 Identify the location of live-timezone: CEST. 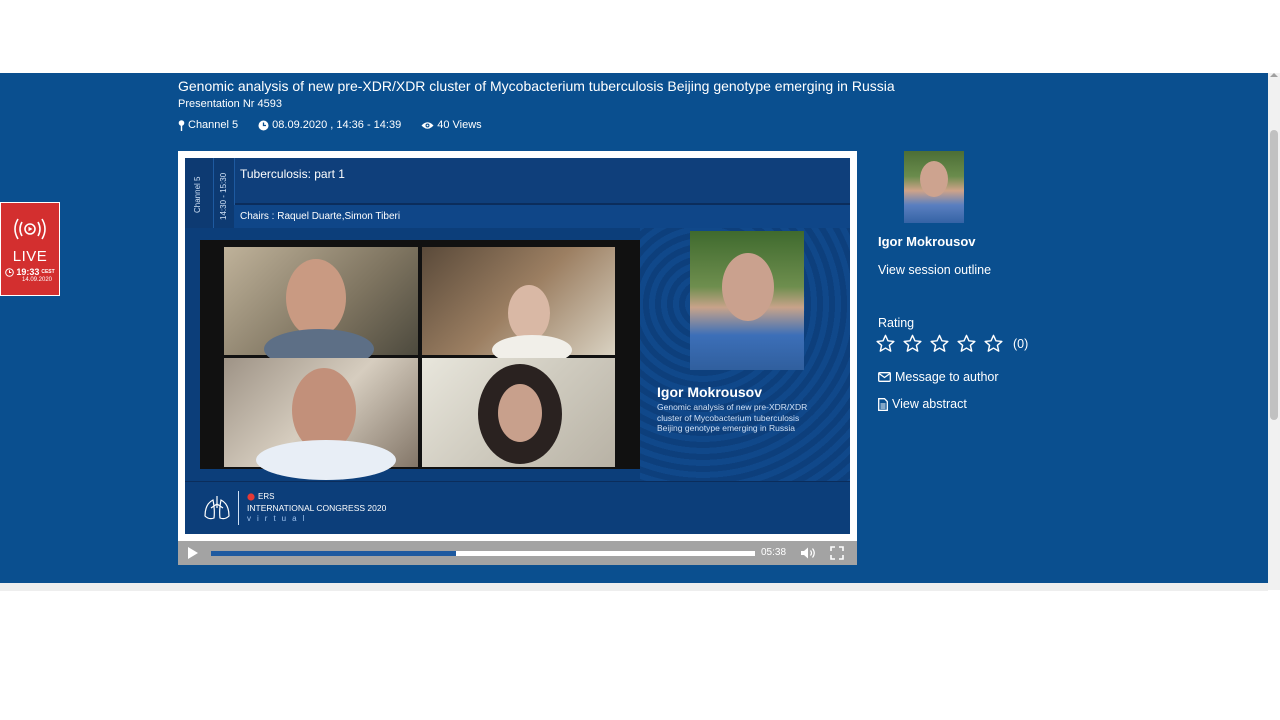
(48, 272).